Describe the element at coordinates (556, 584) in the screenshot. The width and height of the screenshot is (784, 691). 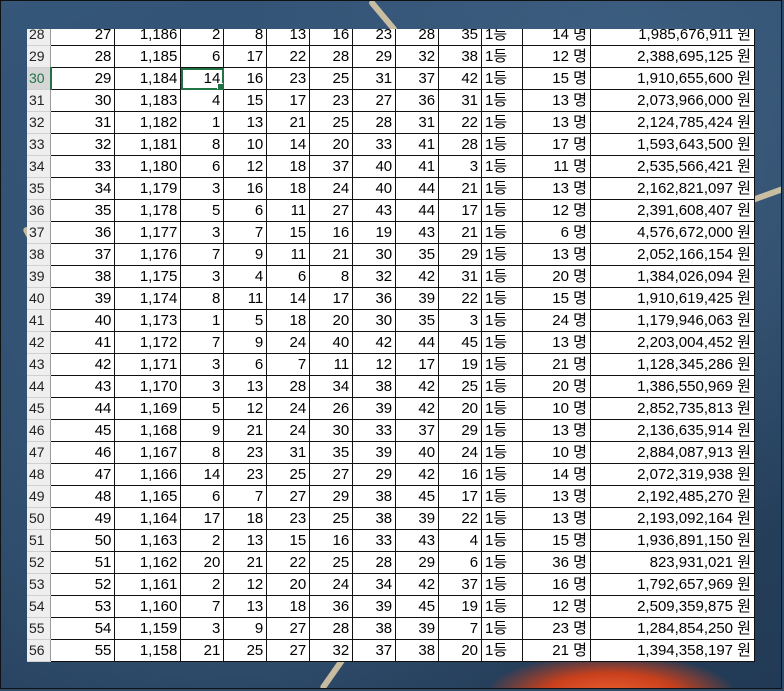
I see `winners-cell: 16 명` at that location.